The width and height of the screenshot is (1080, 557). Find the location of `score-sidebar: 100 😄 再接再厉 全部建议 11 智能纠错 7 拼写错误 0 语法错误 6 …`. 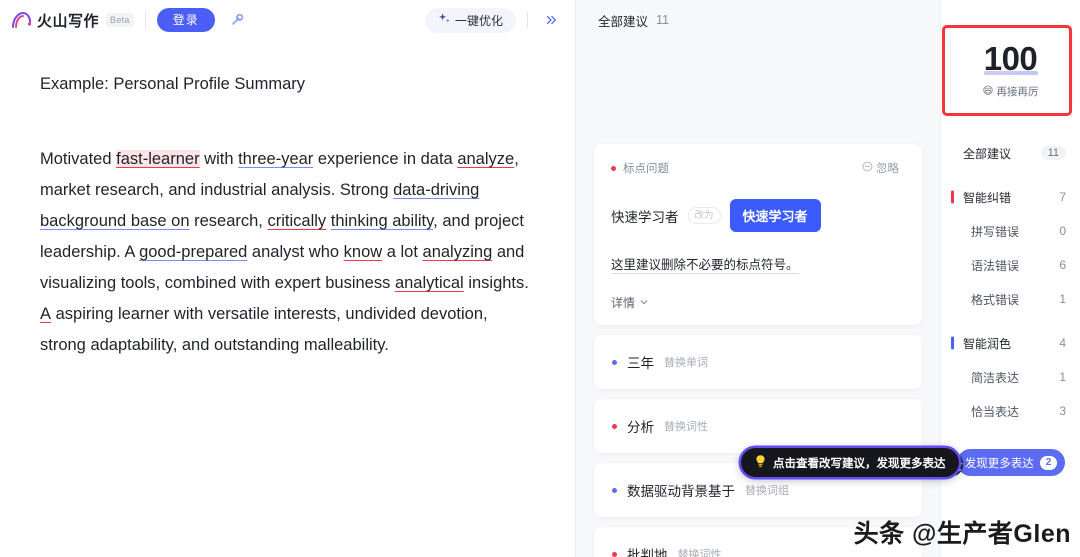

score-sidebar: 100 😄 再接再厉 全部建议 11 智能纠错 7 拼写错误 0 语法错误 6 … is located at coordinates (1010, 278).